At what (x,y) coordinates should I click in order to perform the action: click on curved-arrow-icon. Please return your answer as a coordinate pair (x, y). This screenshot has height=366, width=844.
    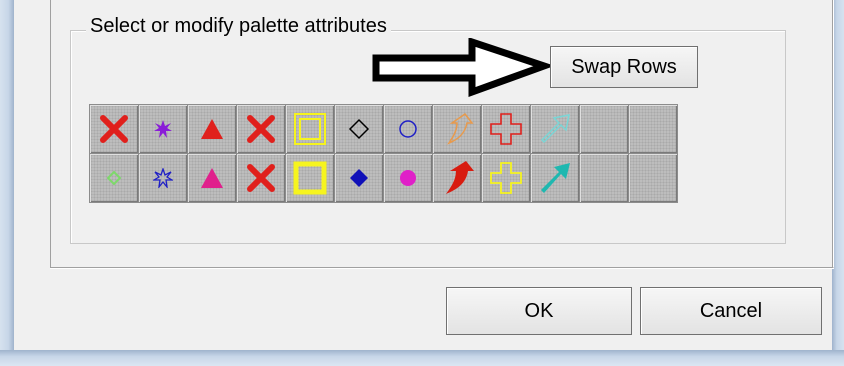
    Looking at the image, I should click on (460, 177).